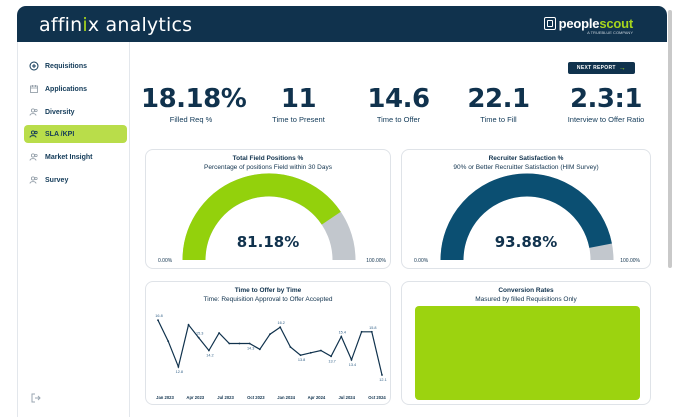  Describe the element at coordinates (630, 261) in the screenshot. I see `gauge-max-label: 100.00%` at that location.